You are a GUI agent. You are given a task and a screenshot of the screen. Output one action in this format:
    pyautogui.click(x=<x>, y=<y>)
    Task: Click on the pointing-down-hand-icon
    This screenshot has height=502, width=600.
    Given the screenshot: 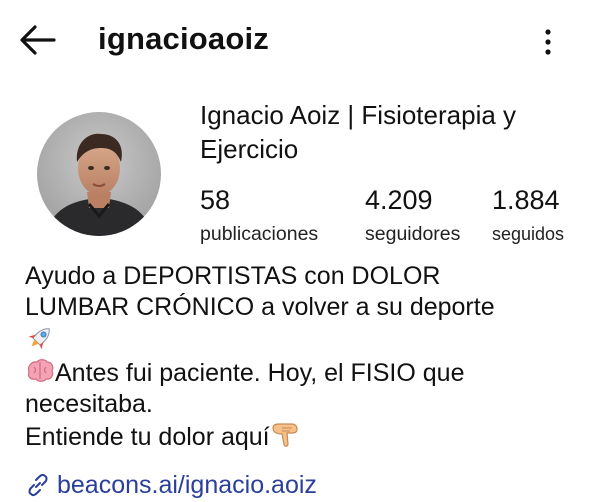 What is the action you would take?
    pyautogui.click(x=285, y=435)
    